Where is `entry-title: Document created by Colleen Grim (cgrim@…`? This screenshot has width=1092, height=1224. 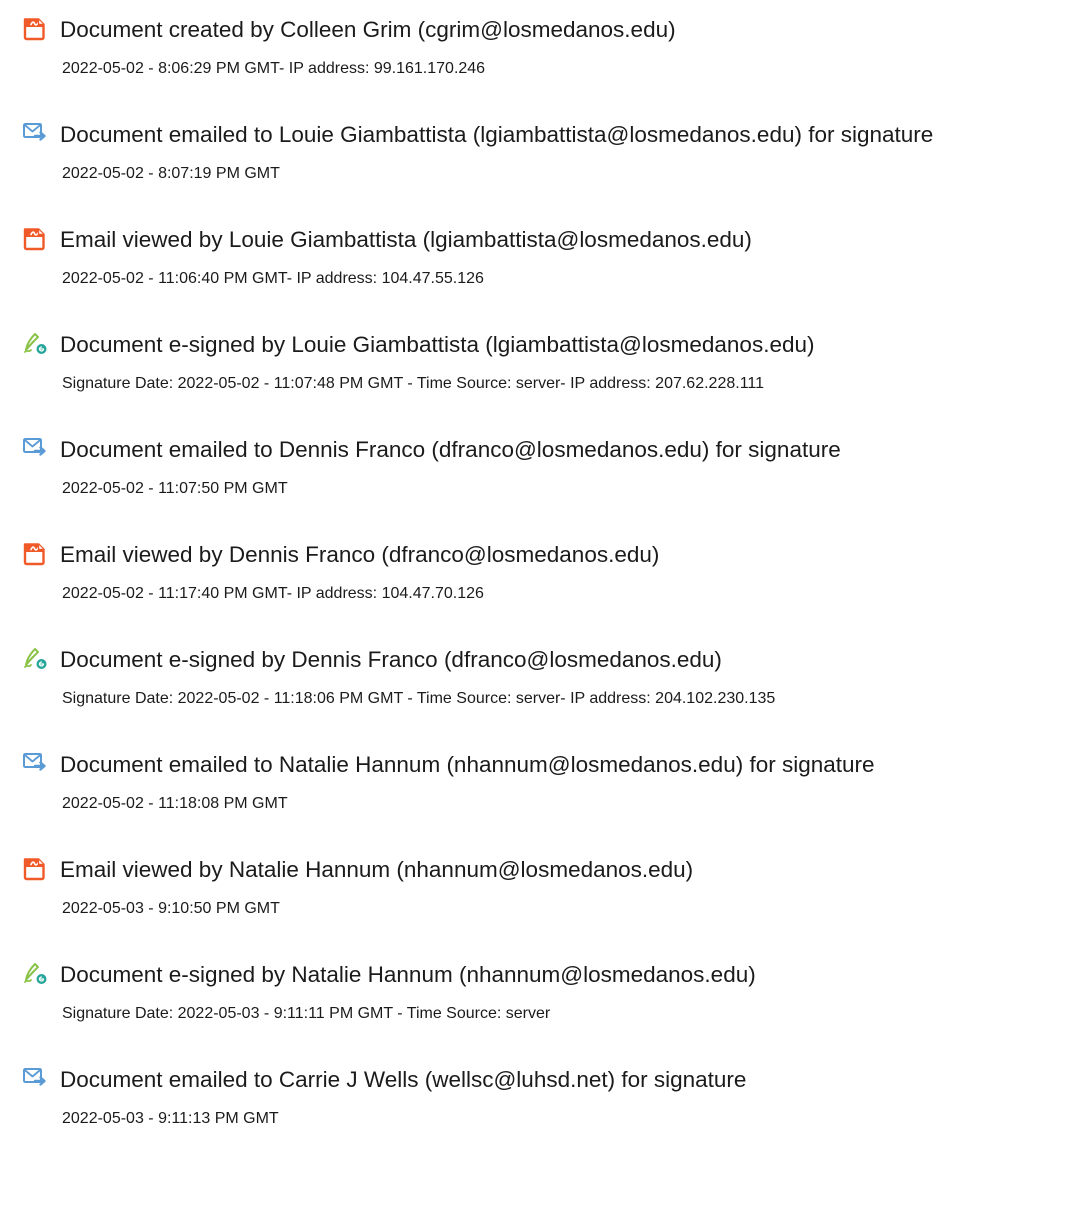 entry-title: Document created by Colleen Grim (cgrim@… is located at coordinates (368, 29).